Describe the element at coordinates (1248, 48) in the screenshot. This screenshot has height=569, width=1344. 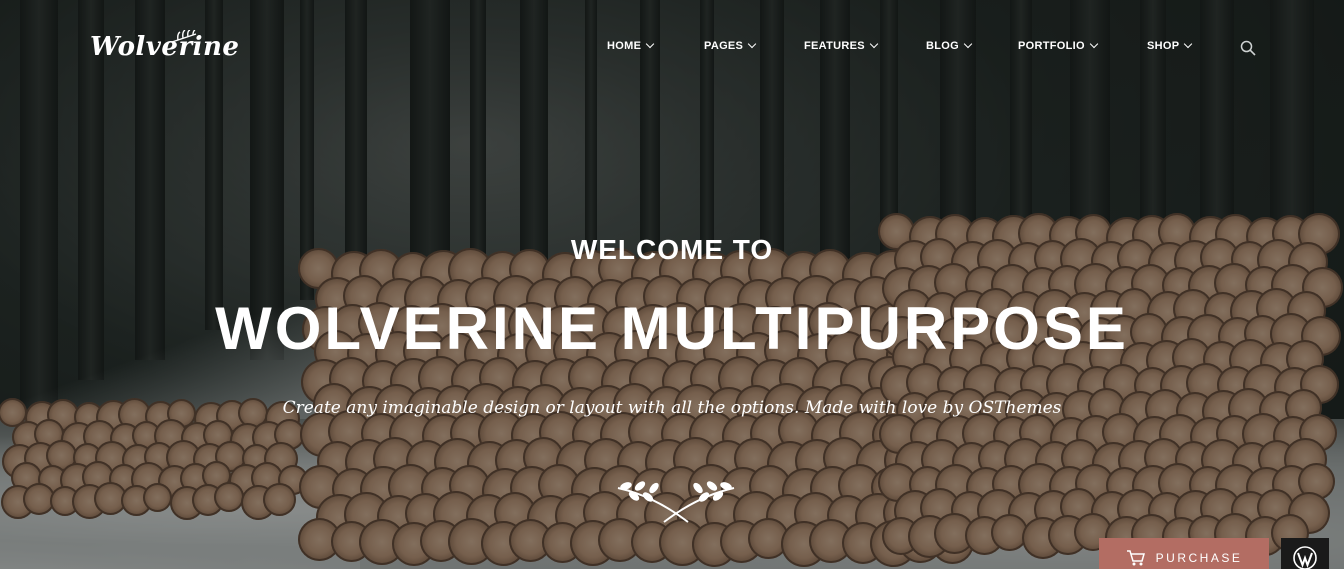
I see `search-icon` at that location.